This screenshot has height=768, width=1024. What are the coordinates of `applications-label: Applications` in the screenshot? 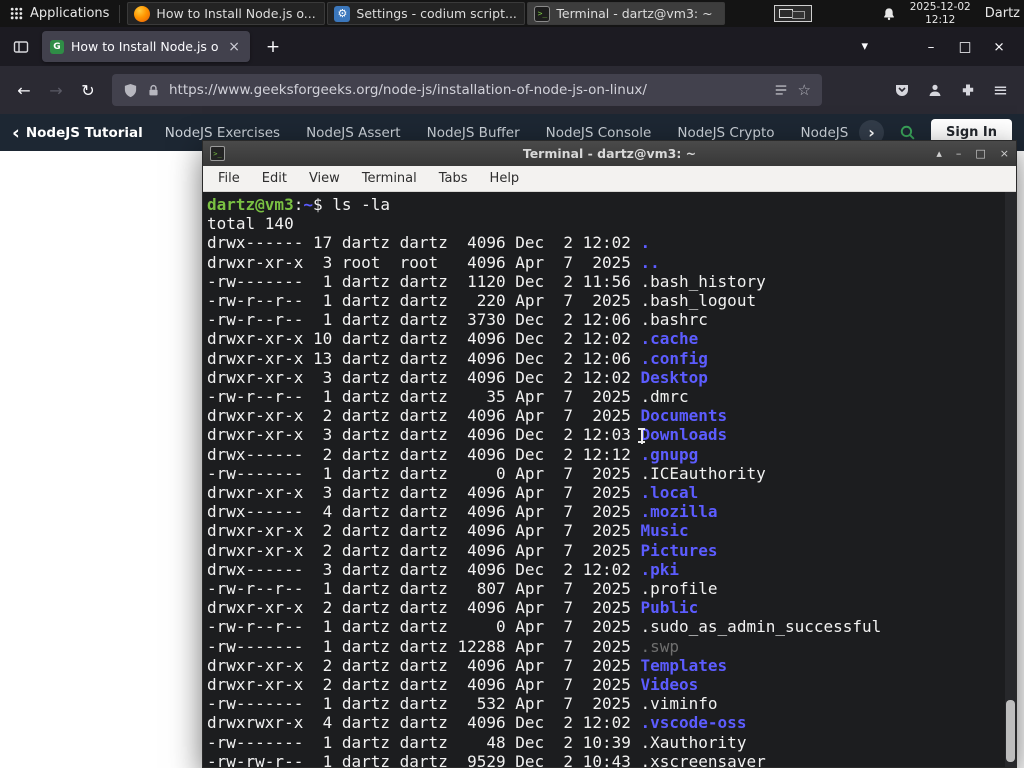 It's located at (70, 13).